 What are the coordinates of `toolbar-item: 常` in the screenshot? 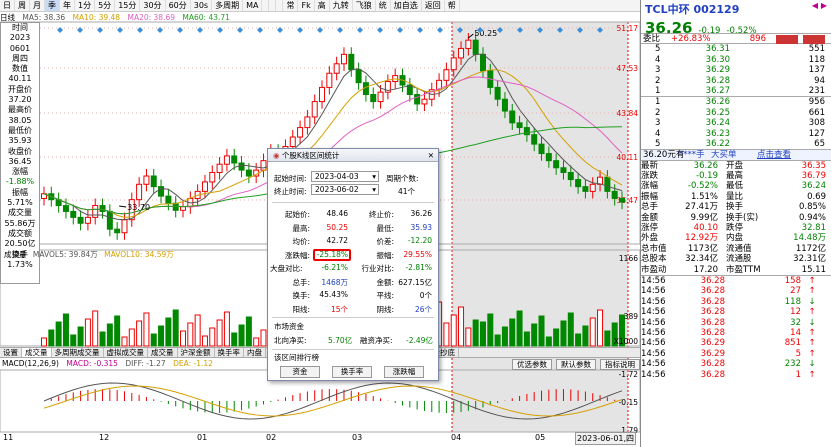 It's located at (291, 5).